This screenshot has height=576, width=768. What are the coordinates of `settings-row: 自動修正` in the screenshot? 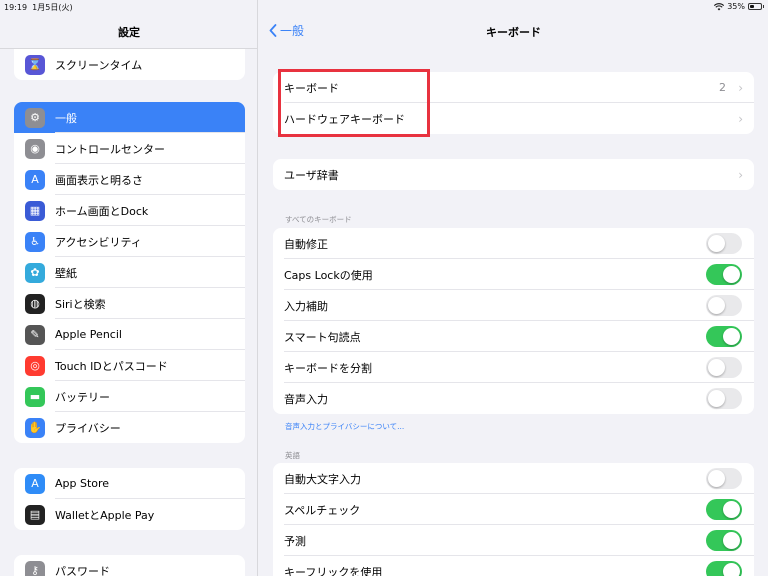 It's located at (513, 243).